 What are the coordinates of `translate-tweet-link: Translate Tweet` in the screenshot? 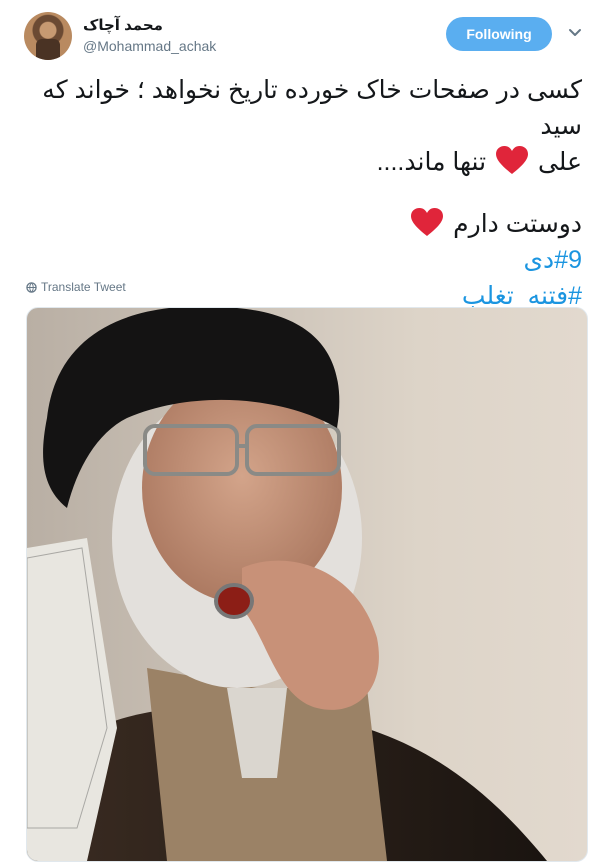 It's located at (76, 287).